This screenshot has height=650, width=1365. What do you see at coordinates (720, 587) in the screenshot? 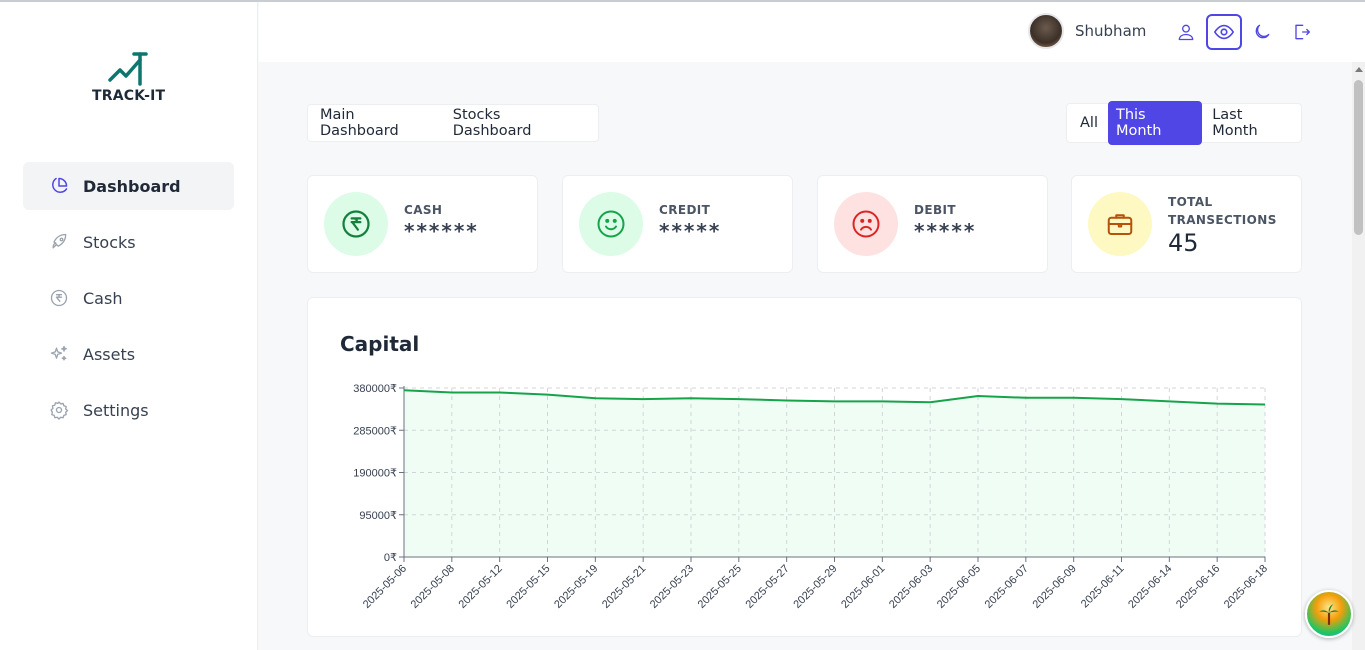
I see `x-tick-label: 2025-05-25` at bounding box center [720, 587].